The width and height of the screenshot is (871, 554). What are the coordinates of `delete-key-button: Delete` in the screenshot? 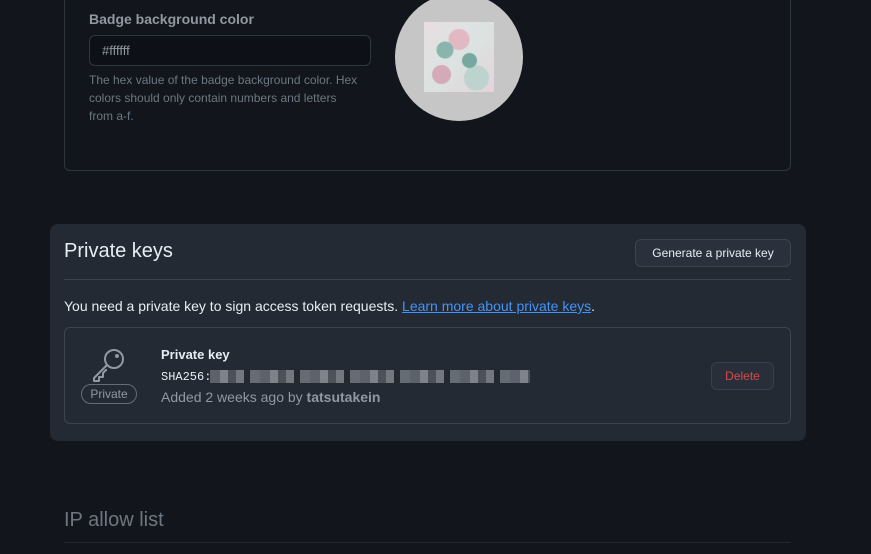 It's located at (742, 376).